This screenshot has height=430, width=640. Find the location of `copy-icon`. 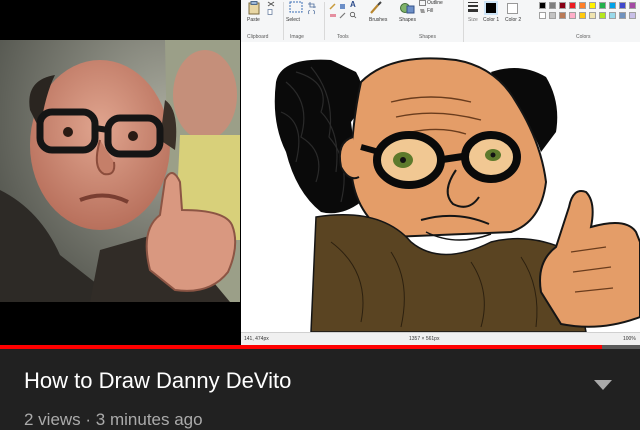

copy-icon is located at coordinates (271, 12).